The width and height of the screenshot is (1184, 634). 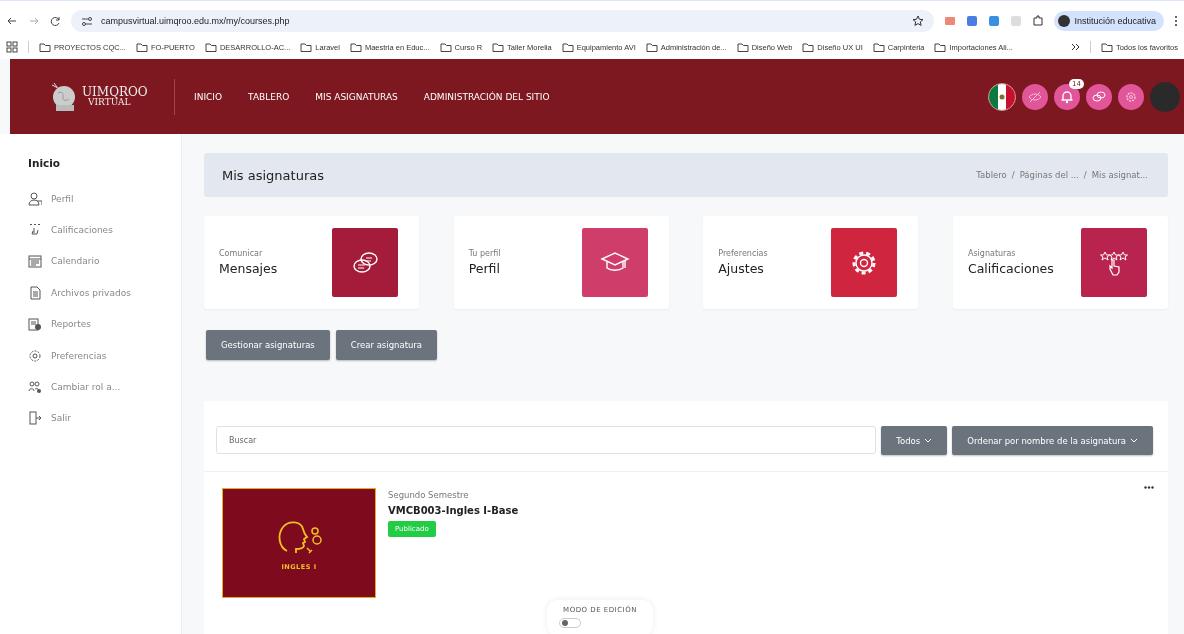 I want to click on action-button: Gestionar asignaturas, so click(x=268, y=345).